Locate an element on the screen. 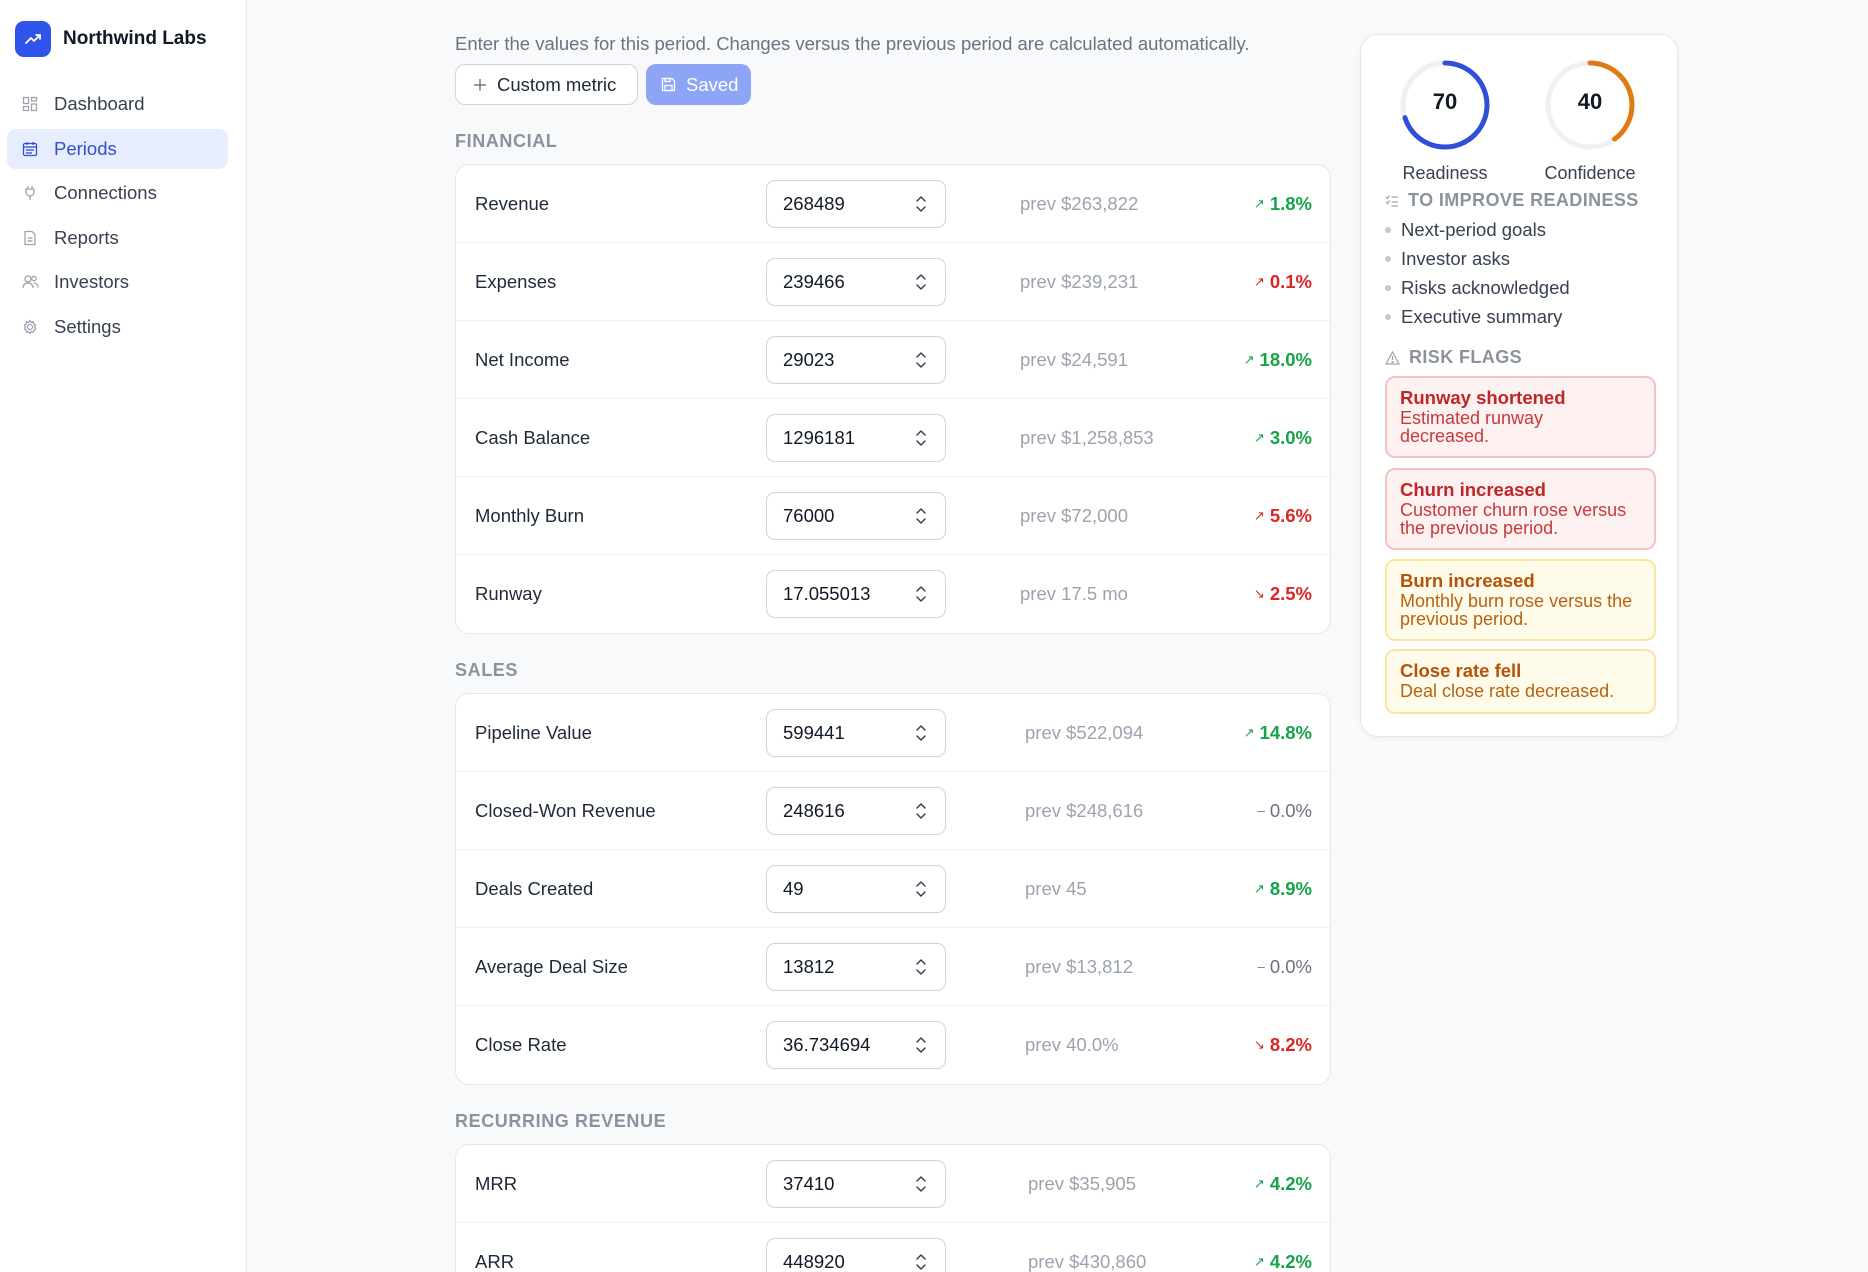  metric-label: Pipeline Value is located at coordinates (533, 732).